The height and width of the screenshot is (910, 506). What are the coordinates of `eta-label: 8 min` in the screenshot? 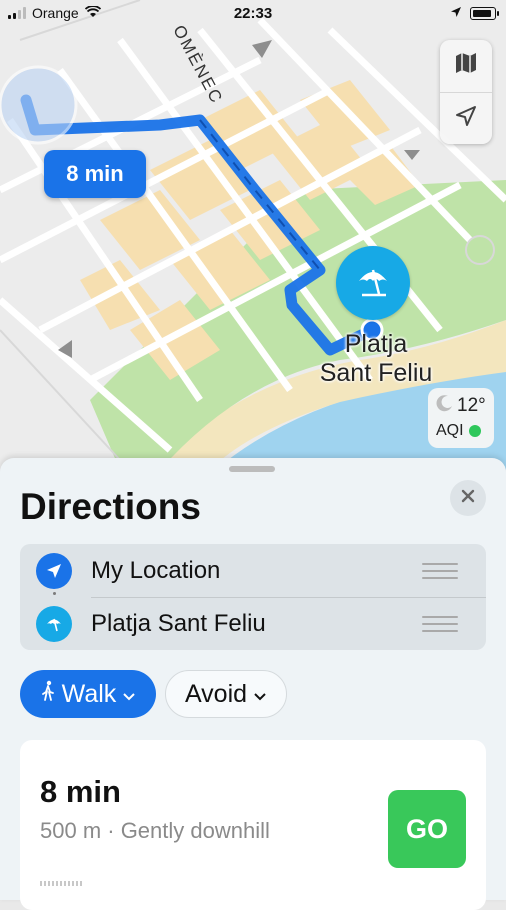 It's located at (95, 173).